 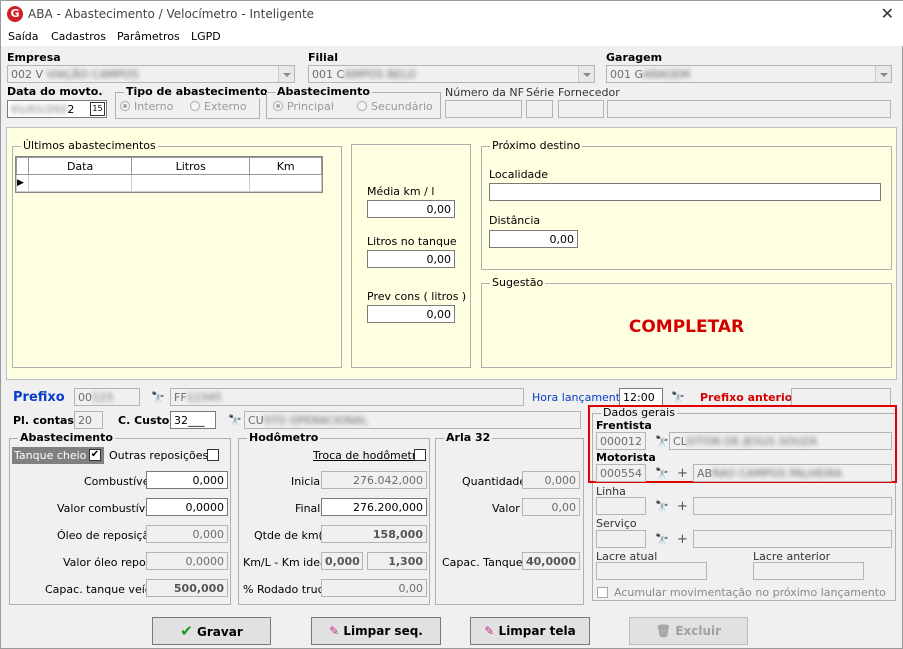 I want to click on table-header: Data Litros Km, so click(x=169, y=166).